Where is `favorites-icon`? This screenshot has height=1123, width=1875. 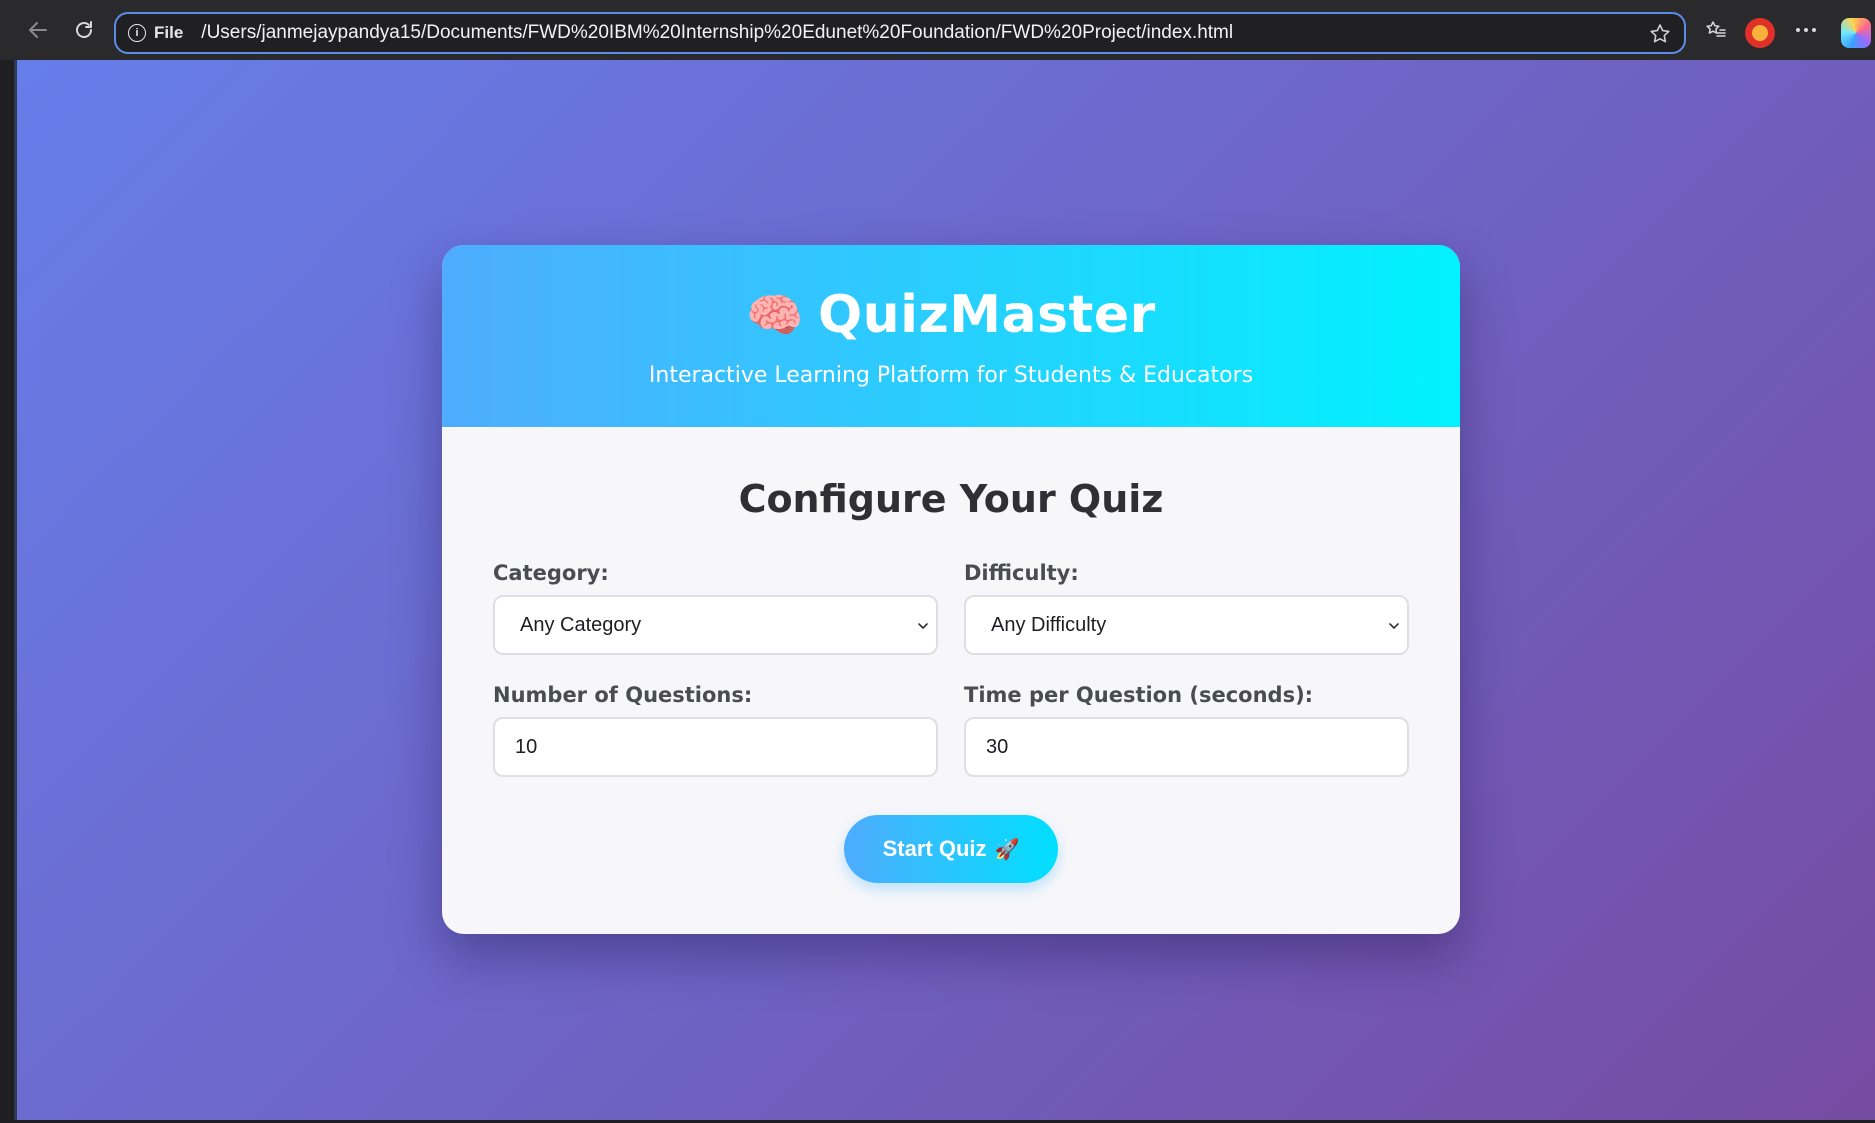 favorites-icon is located at coordinates (1716, 30).